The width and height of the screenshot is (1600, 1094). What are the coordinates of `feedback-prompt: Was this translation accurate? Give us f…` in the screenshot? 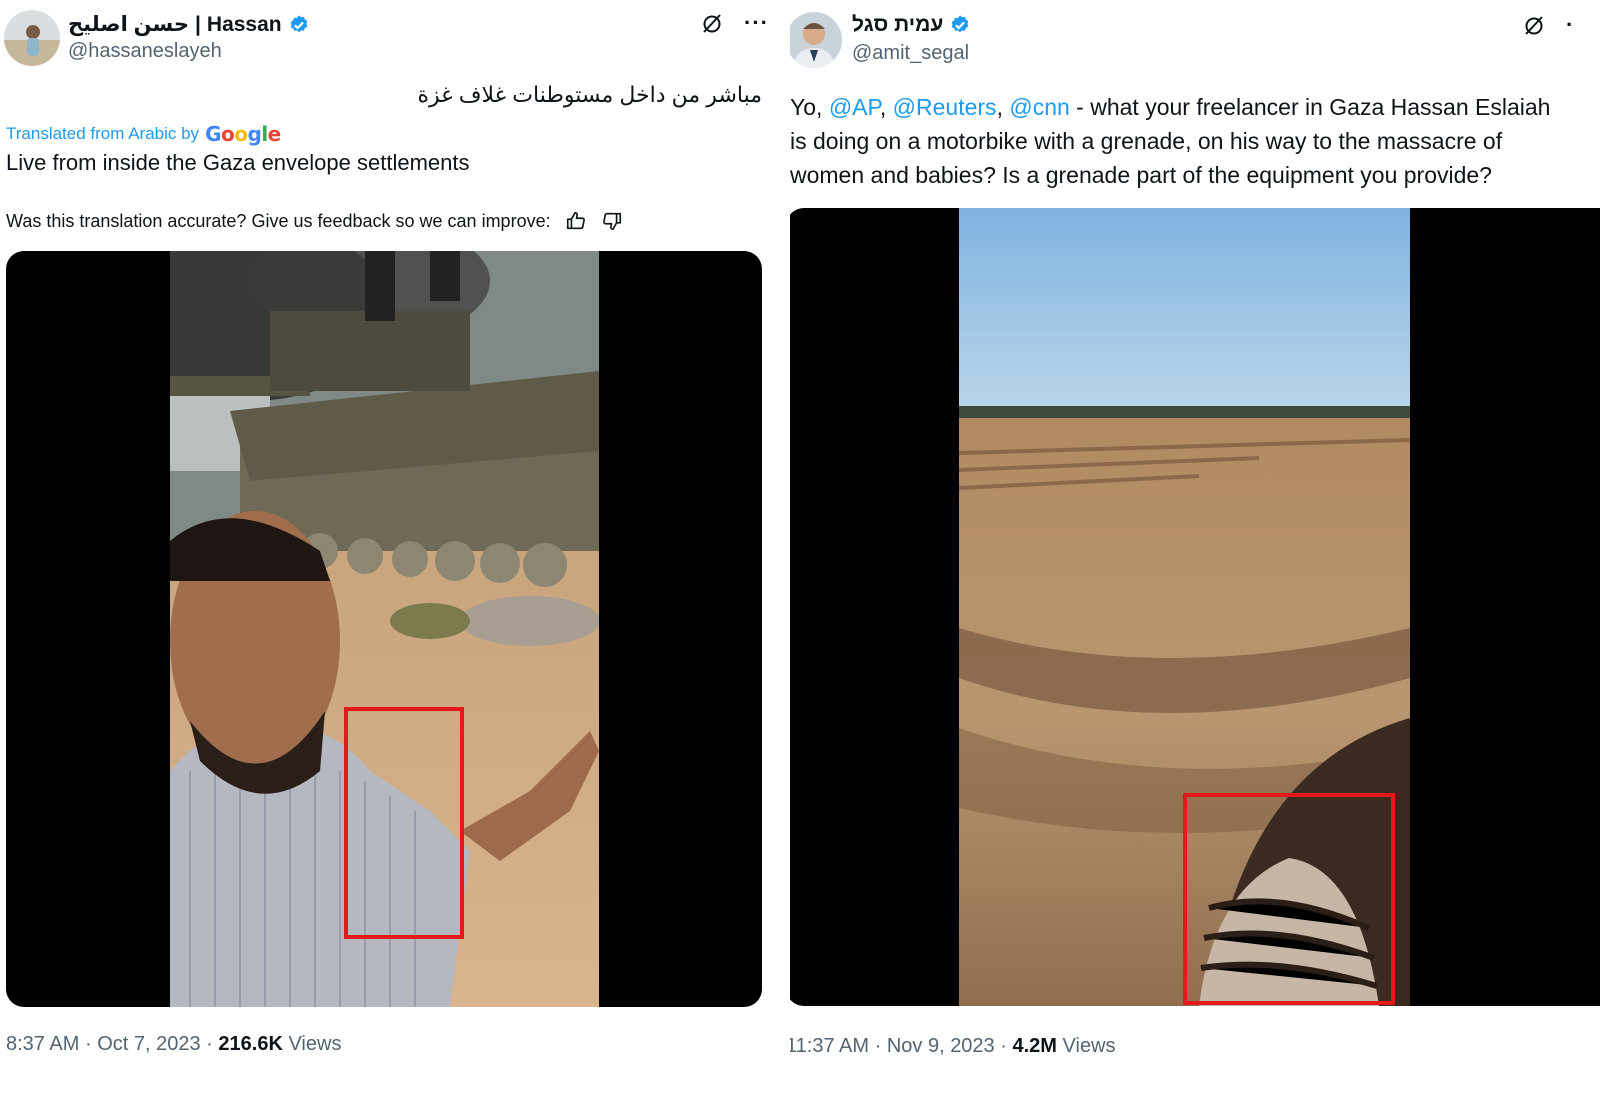 It's located at (278, 220).